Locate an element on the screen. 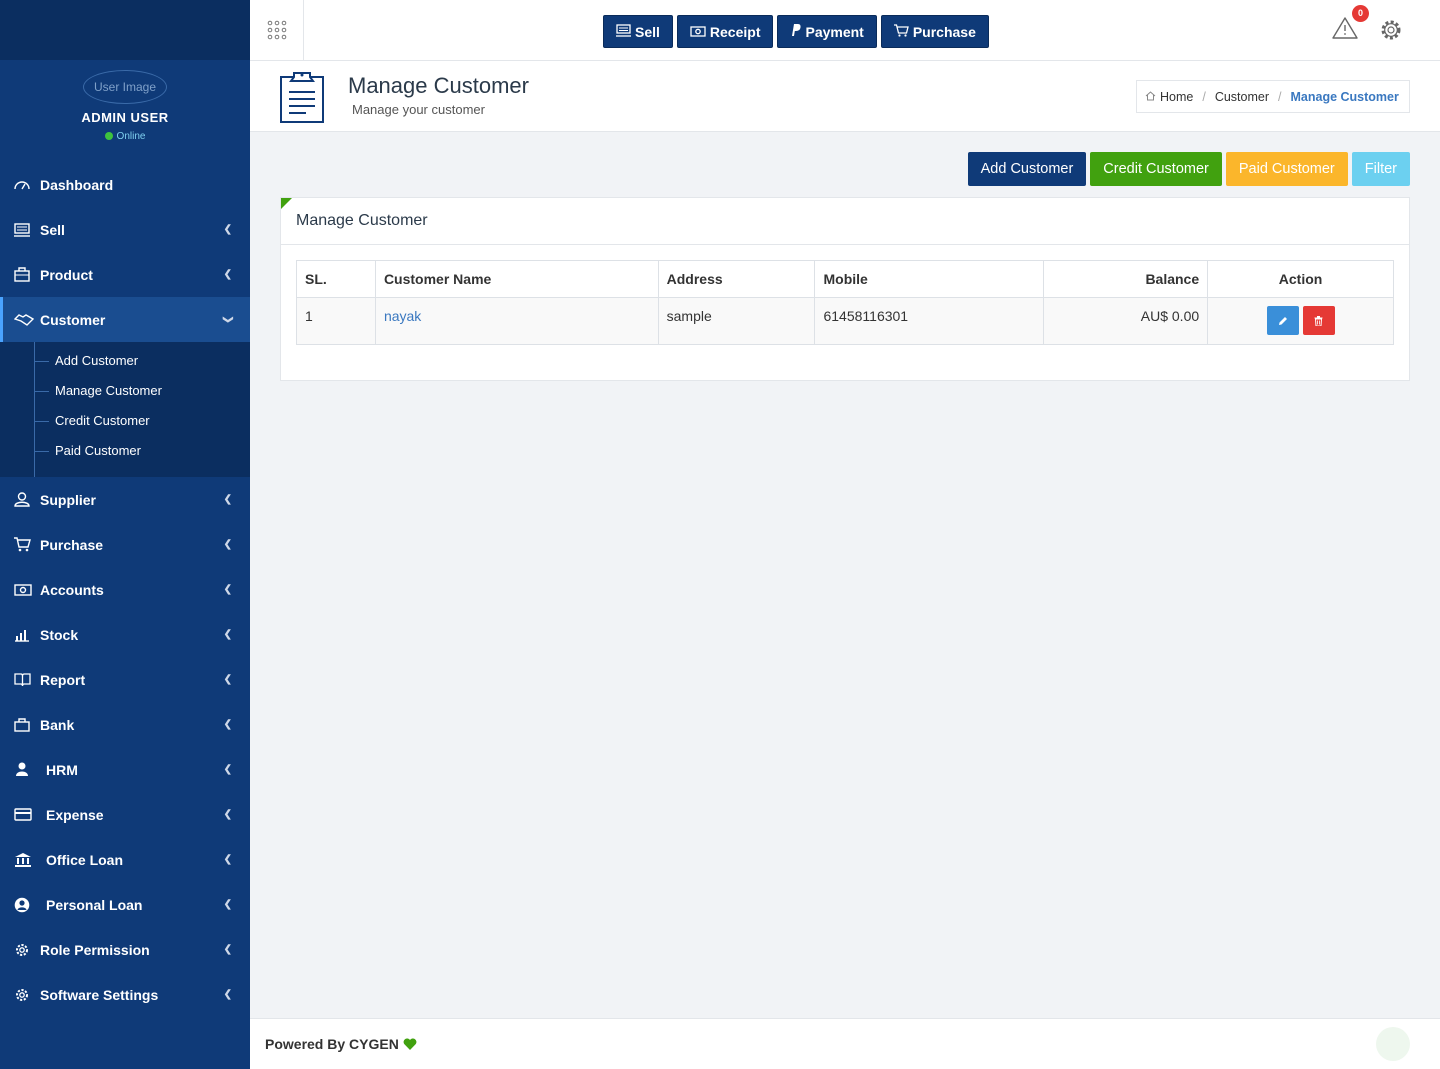 This screenshot has width=1440, height=1069. pencil-icon is located at coordinates (1282, 320).